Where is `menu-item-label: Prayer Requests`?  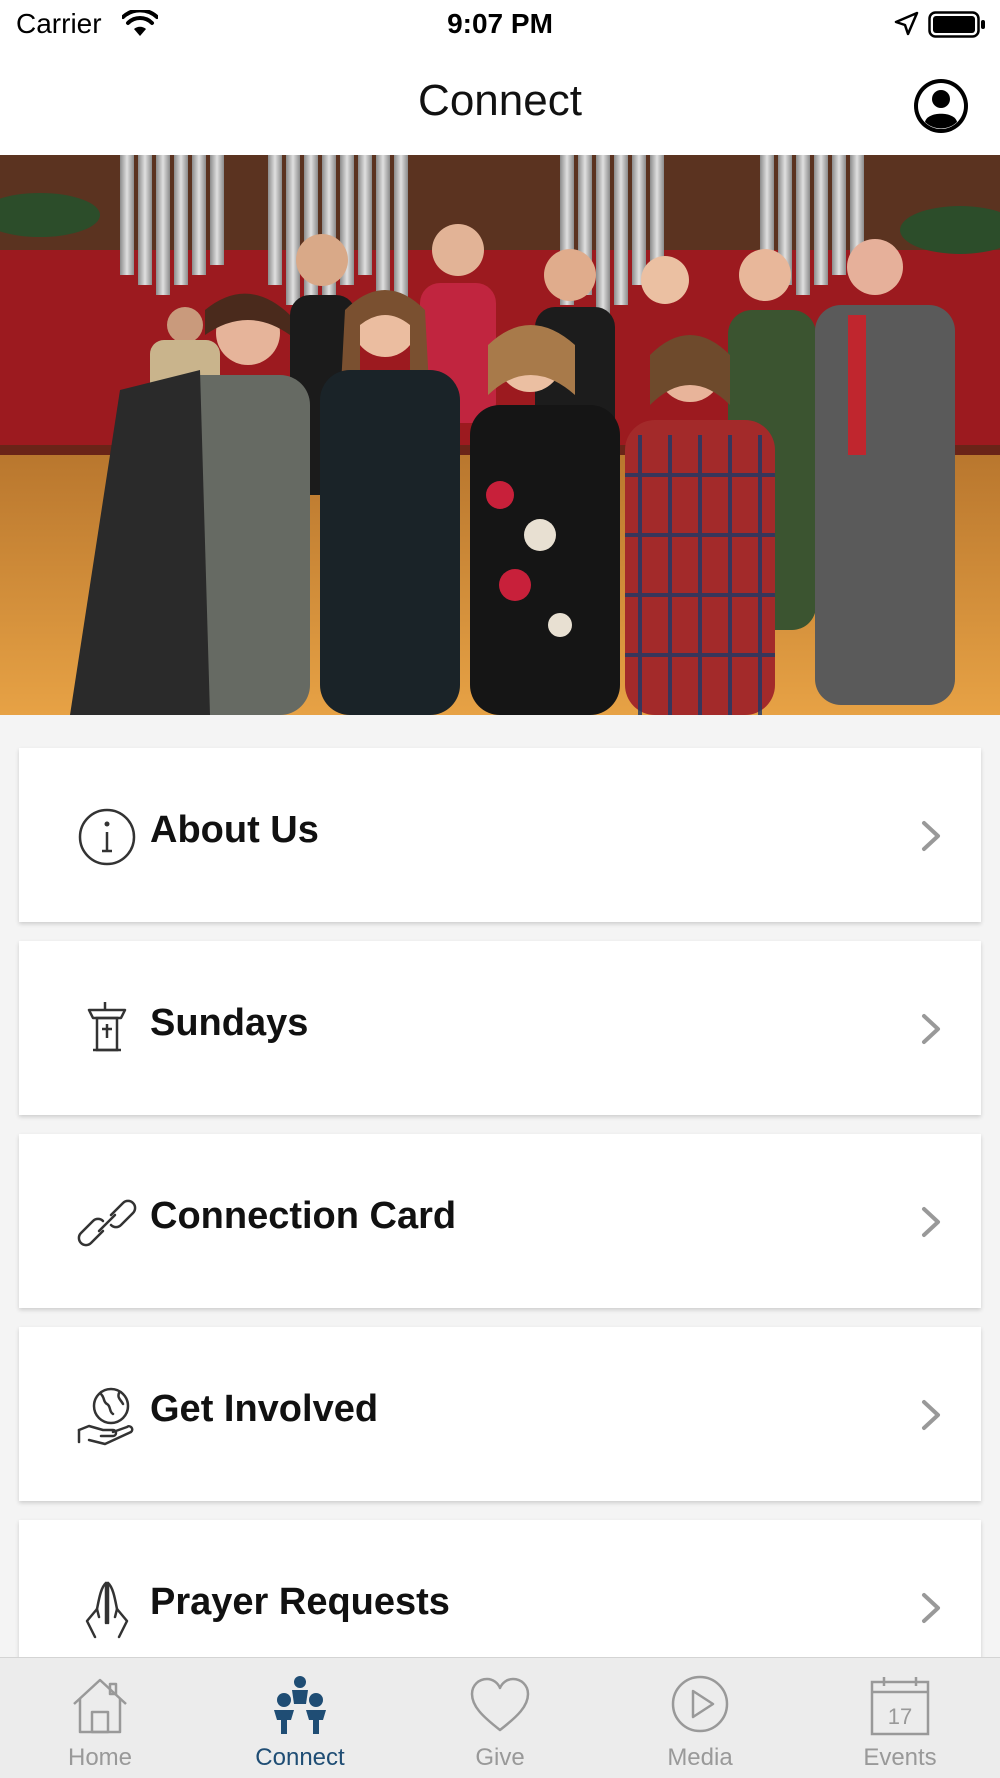
menu-item-label: Prayer Requests is located at coordinates (300, 1602).